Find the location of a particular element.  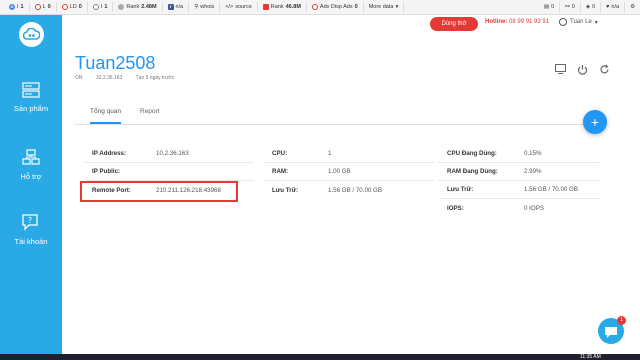

server-ip: 10.2.36.163 is located at coordinates (109, 78).